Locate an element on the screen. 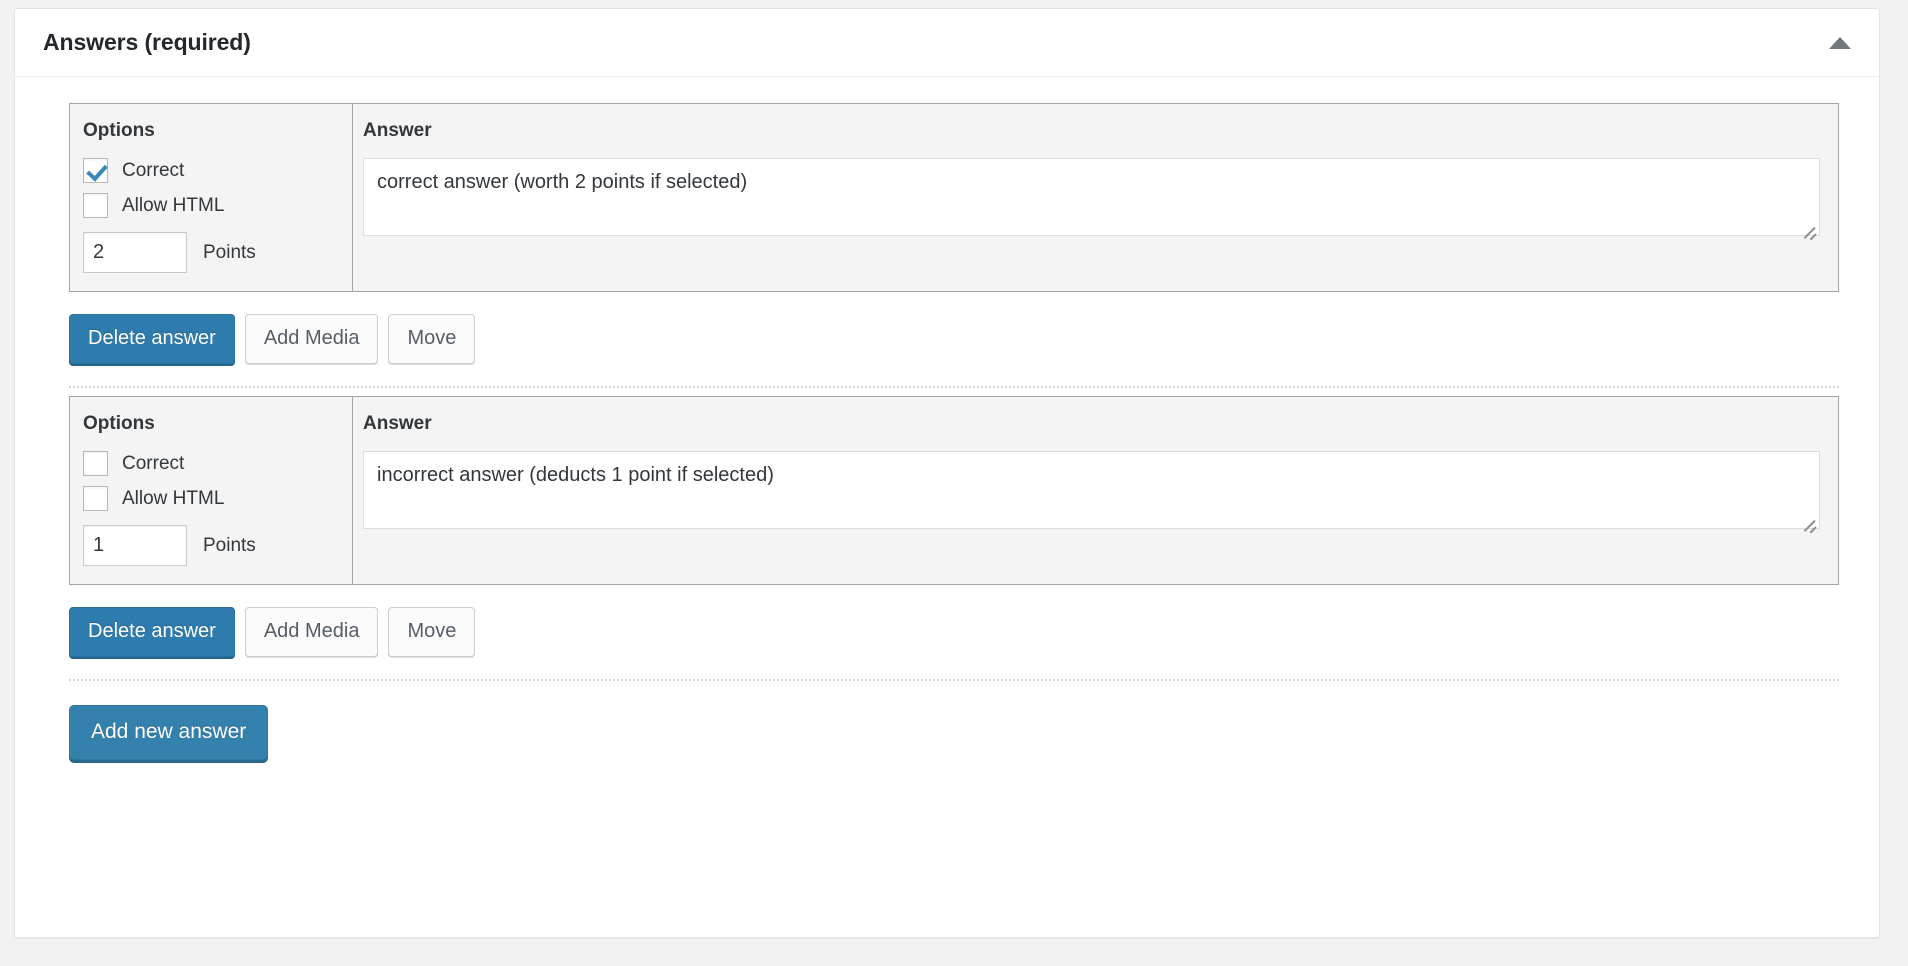 This screenshot has height=966, width=1908. panel-header: Answers (required) is located at coordinates (947, 43).